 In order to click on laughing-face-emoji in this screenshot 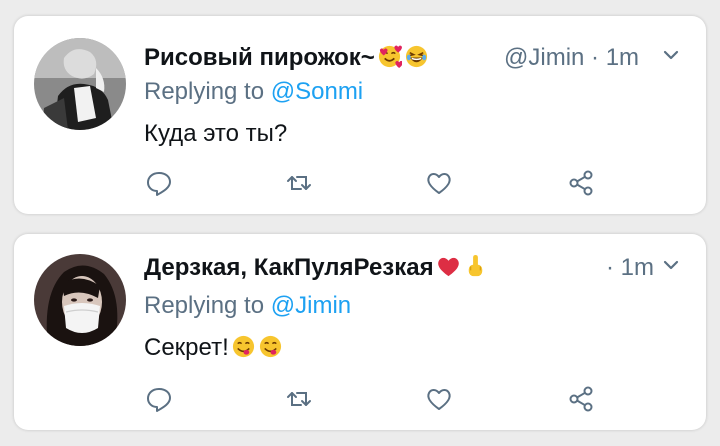, I will do `click(416, 56)`.